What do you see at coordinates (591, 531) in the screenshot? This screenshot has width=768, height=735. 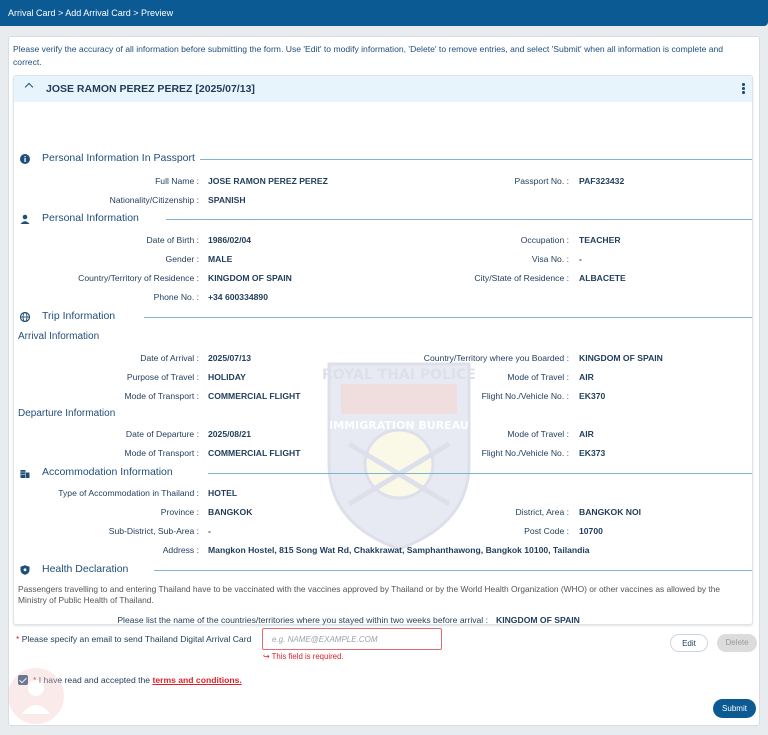 I see `postcode-value: 10700` at bounding box center [591, 531].